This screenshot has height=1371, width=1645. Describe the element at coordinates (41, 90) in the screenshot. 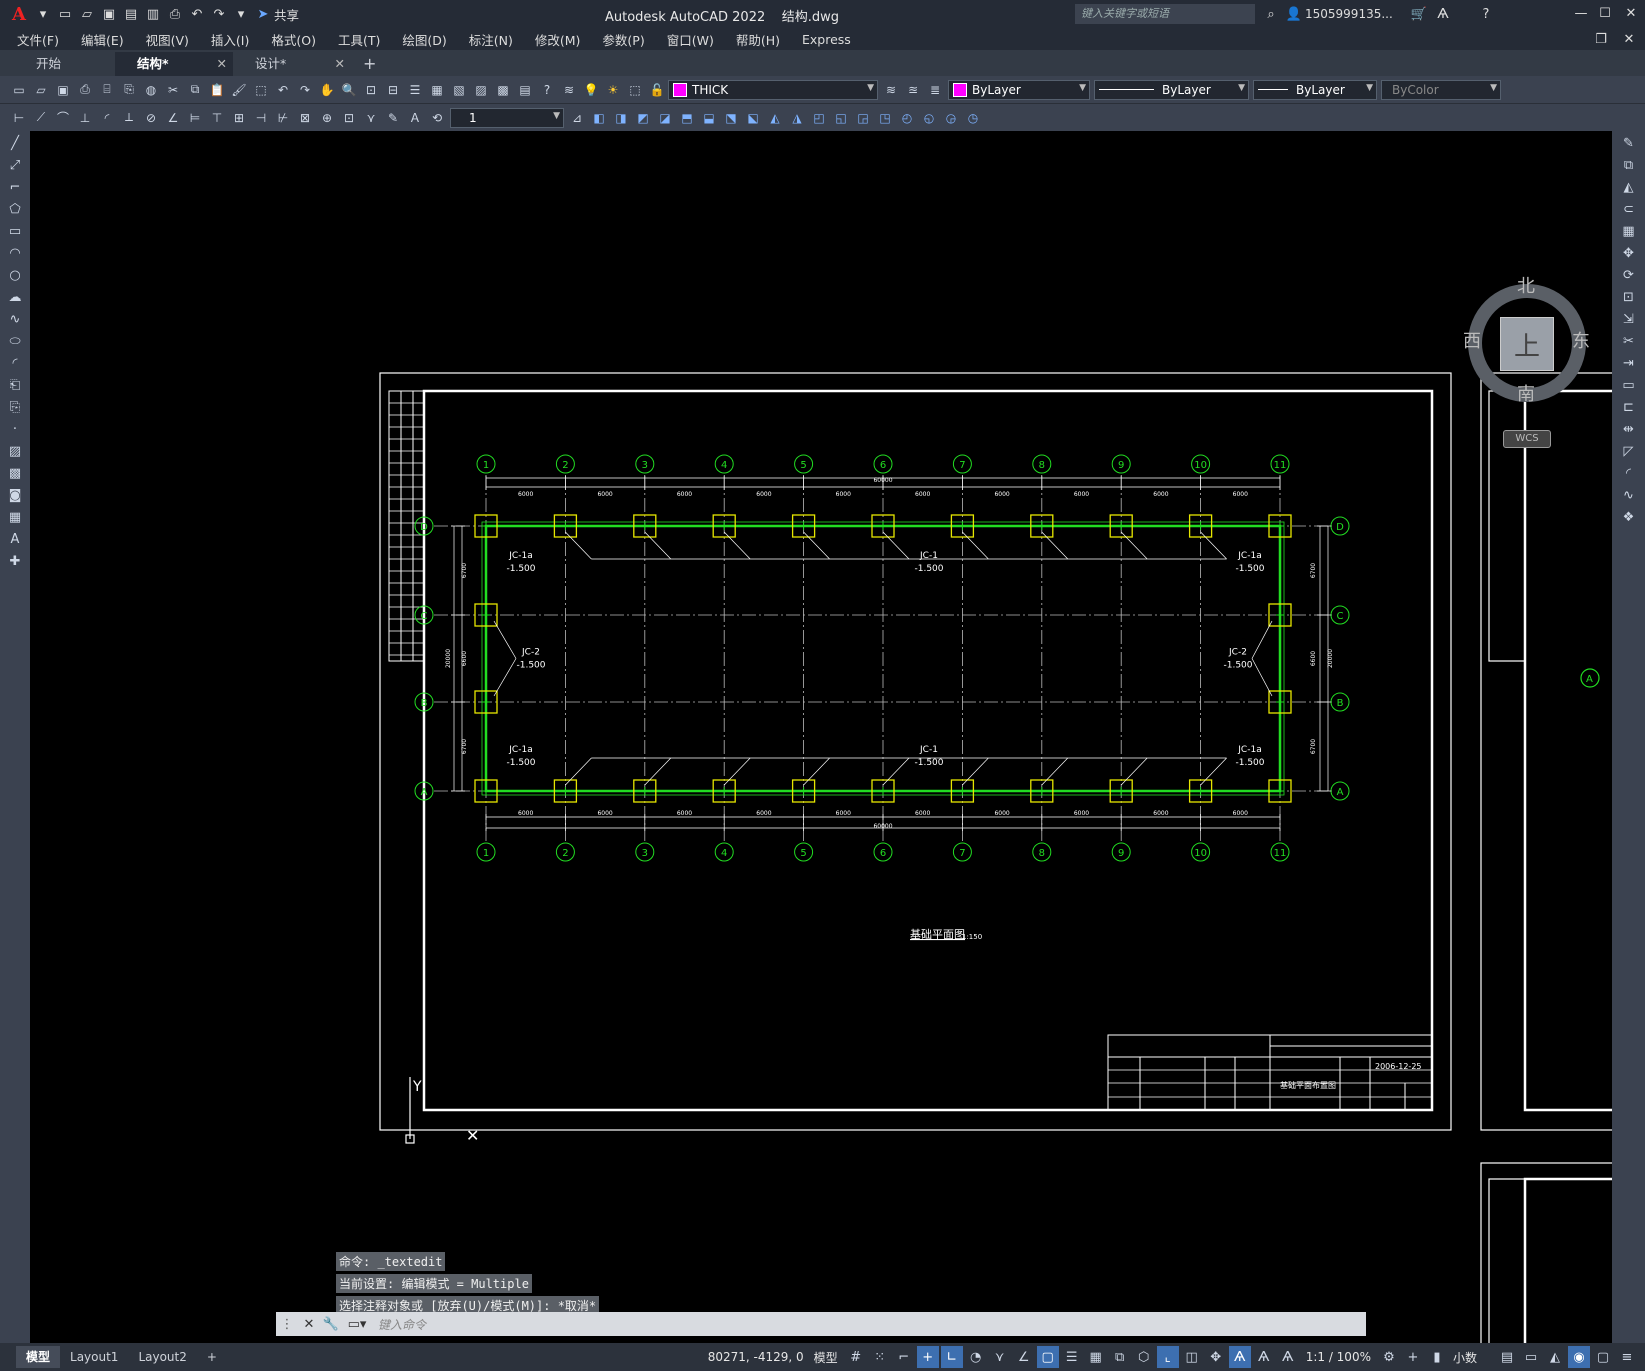

I see `open-icon: ▱` at that location.